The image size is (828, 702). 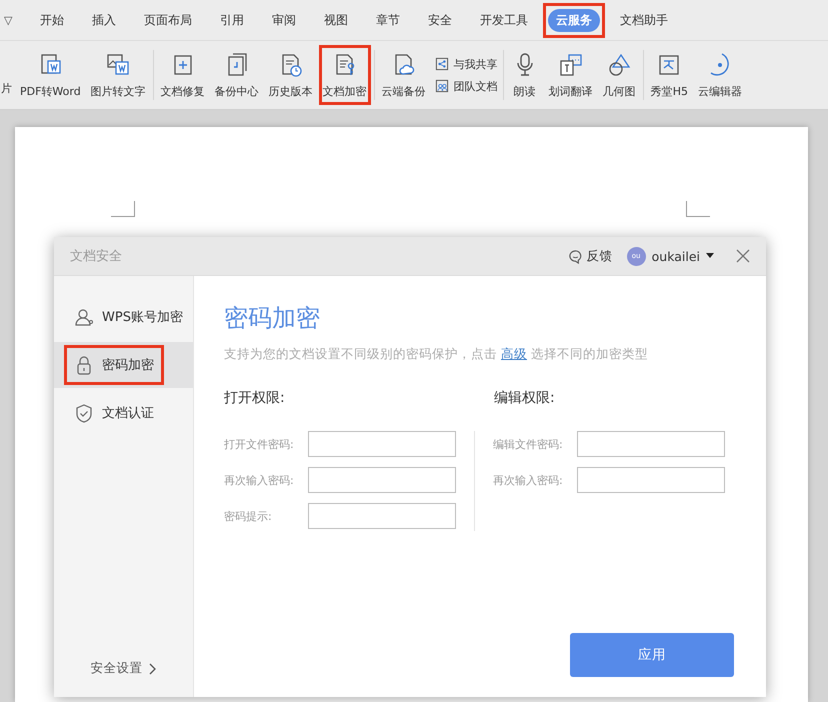 What do you see at coordinates (183, 75) in the screenshot?
I see `ribbon-button: 文档修复` at bounding box center [183, 75].